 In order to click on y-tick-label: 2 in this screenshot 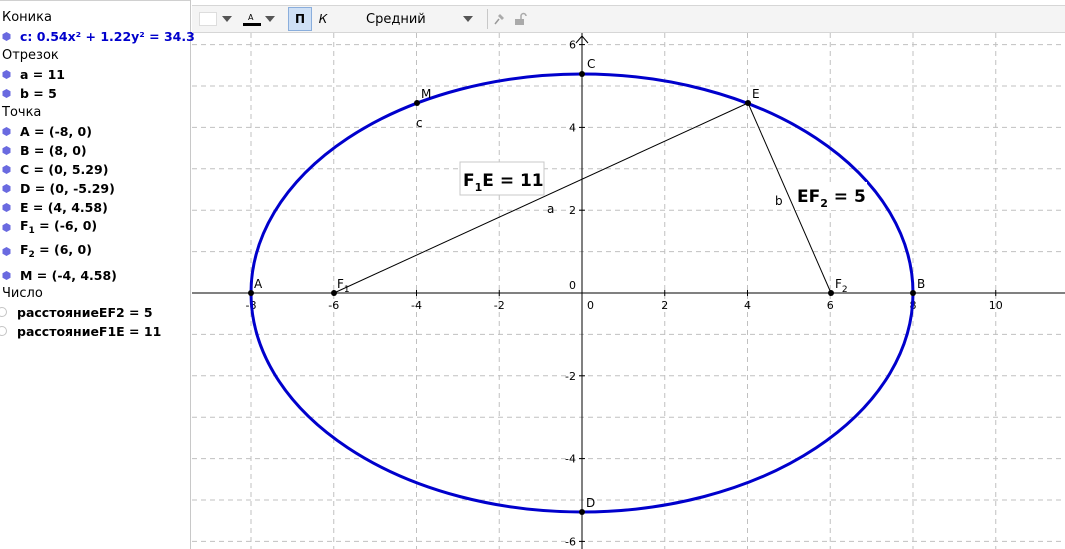, I will do `click(572, 210)`.